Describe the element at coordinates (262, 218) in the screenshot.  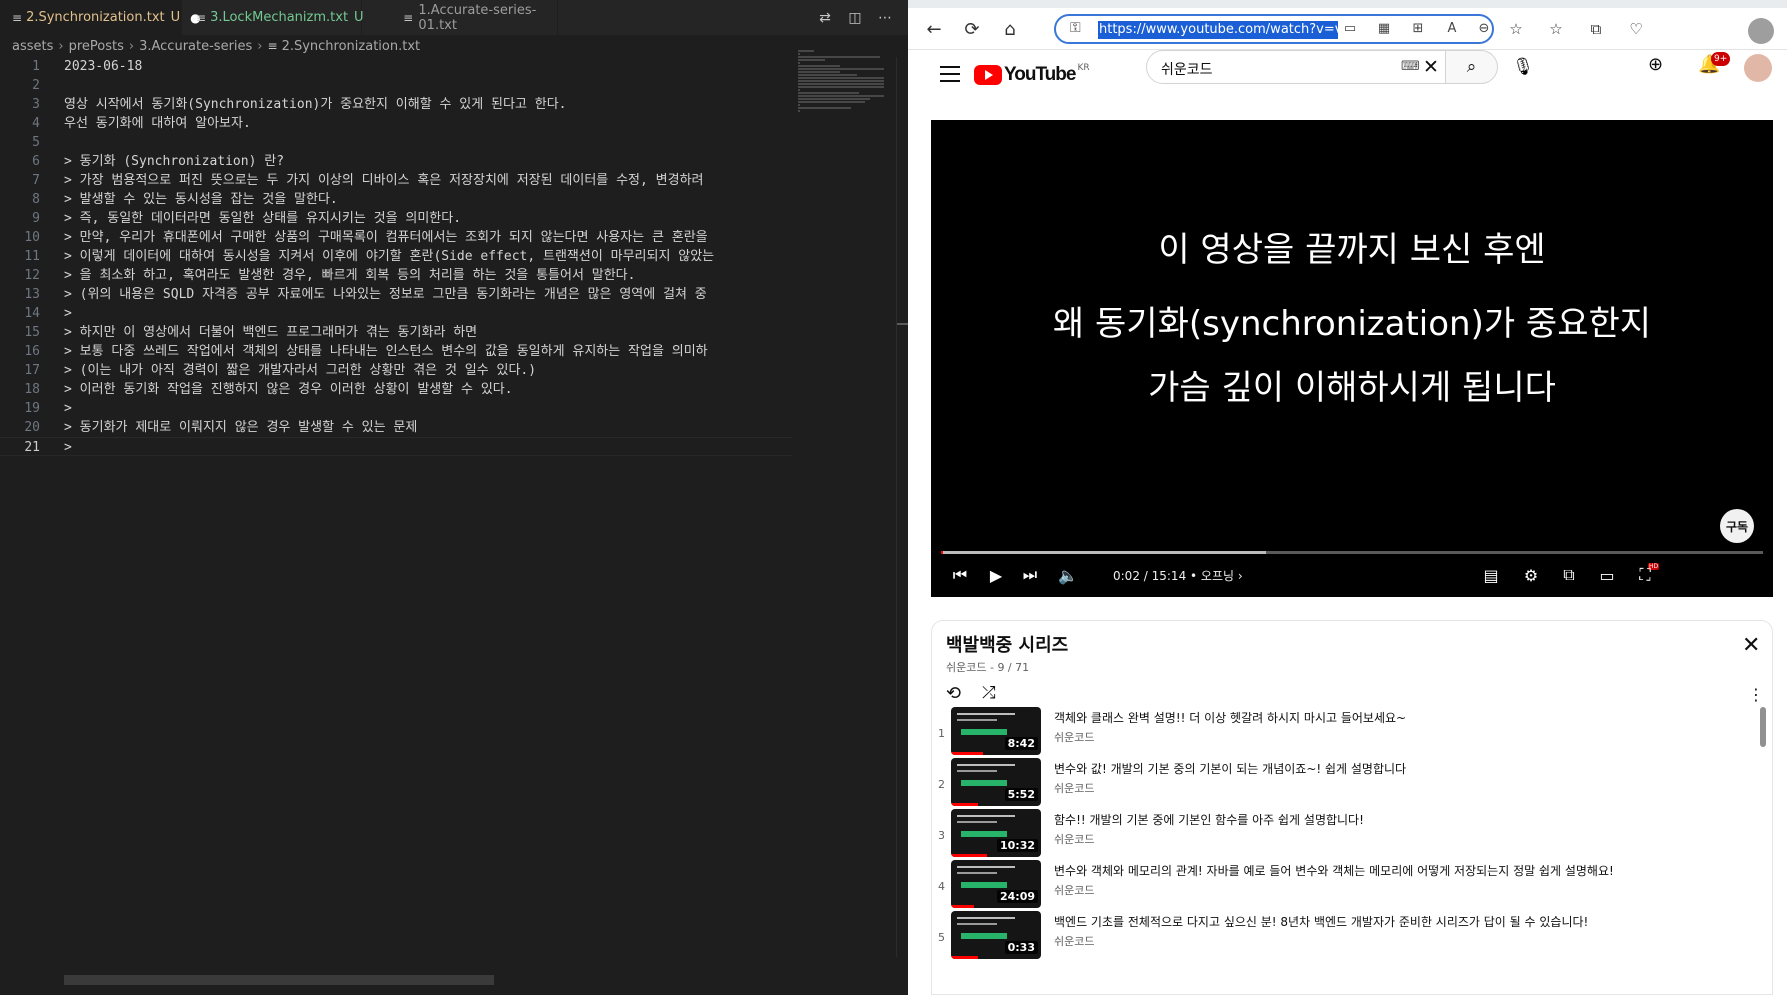
I see `line-text: > 즉, 동일한 데이터라면 동일한 상태를 유지시키는 것을 의미한다.` at that location.